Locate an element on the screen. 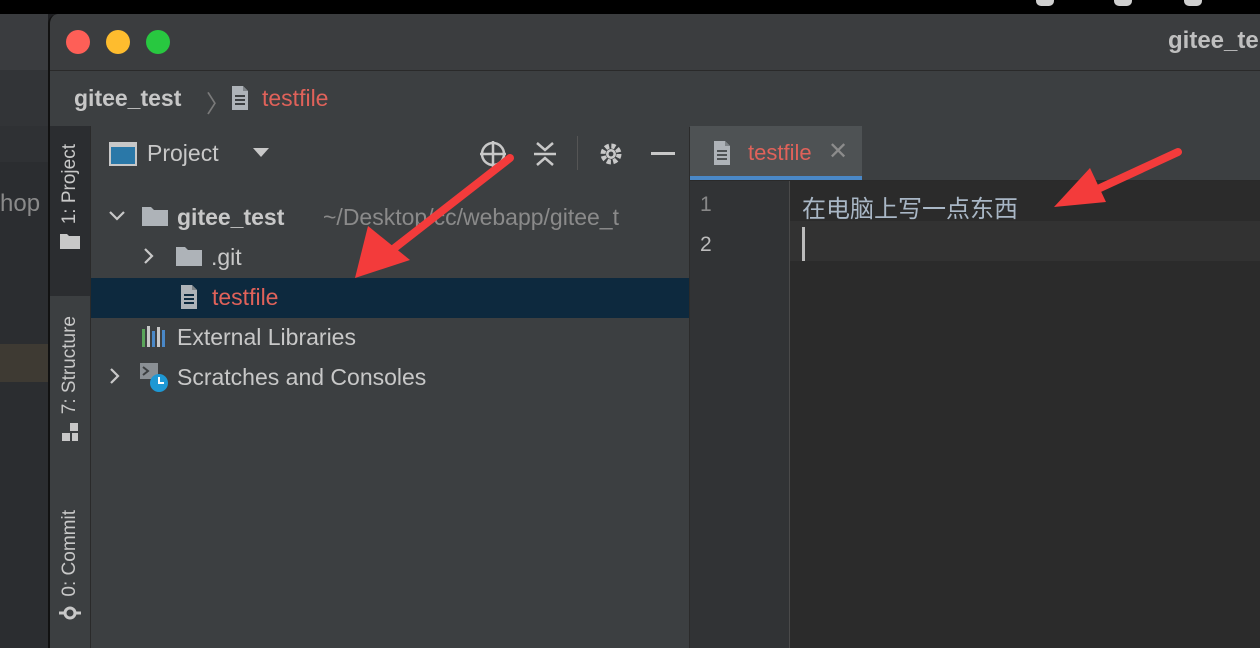  project-view-selector: Project is located at coordinates (183, 153).